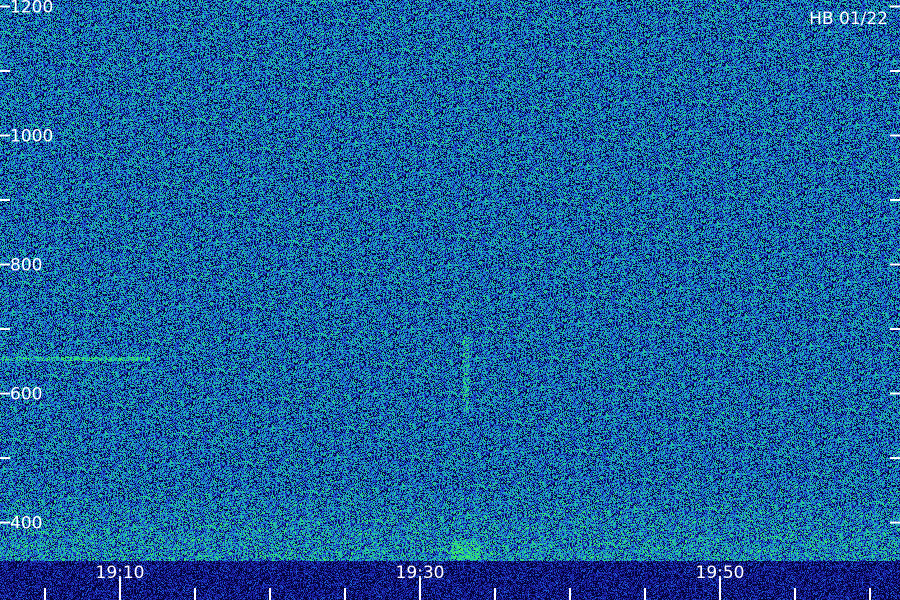 The width and height of the screenshot is (900, 600). I want to click on y-tick-label: 1200, so click(31, 8).